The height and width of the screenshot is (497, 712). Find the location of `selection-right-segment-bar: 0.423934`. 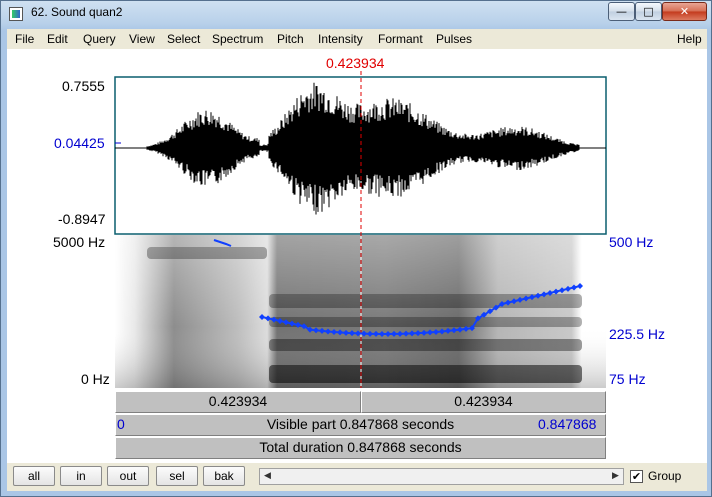

selection-right-segment-bar: 0.423934 is located at coordinates (483, 402).